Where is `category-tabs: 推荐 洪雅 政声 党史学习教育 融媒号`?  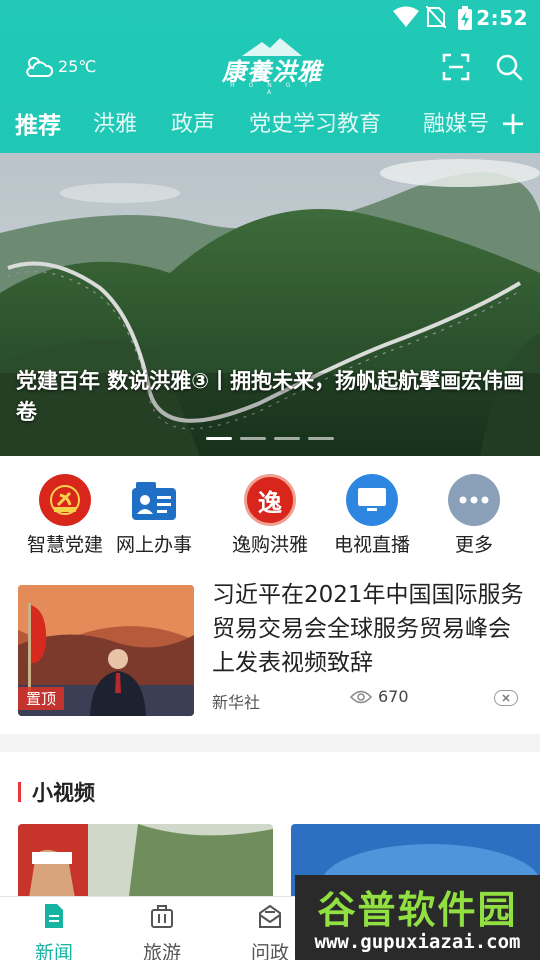
category-tabs: 推荐 洪雅 政声 党史学习教育 融媒号 is located at coordinates (250, 126).